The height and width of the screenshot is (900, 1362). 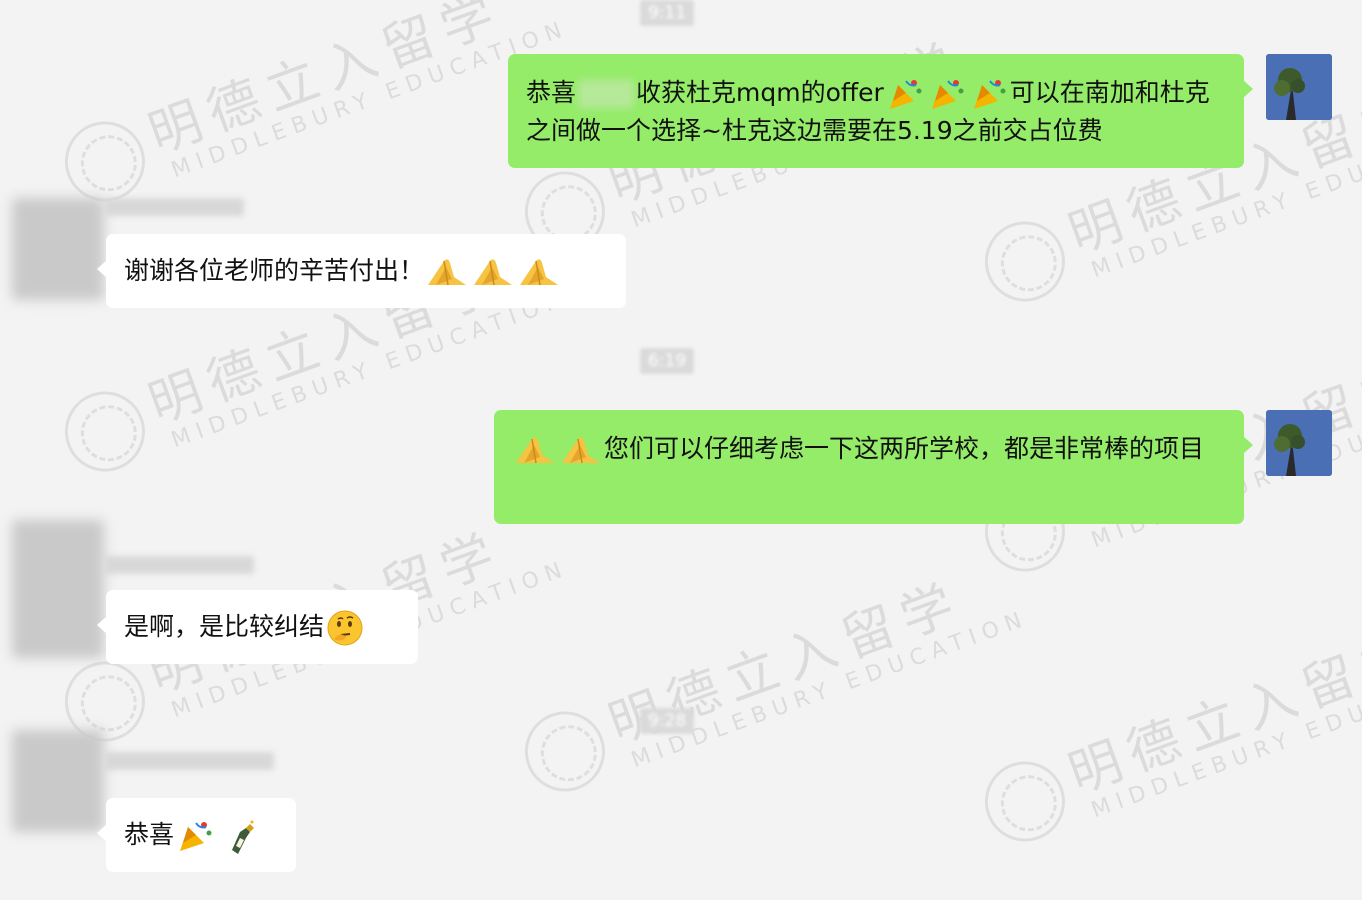 I want to click on message-text: 您们可以仔细考虑一下这两所学校，都是非常棒的项目, so click(x=904, y=448).